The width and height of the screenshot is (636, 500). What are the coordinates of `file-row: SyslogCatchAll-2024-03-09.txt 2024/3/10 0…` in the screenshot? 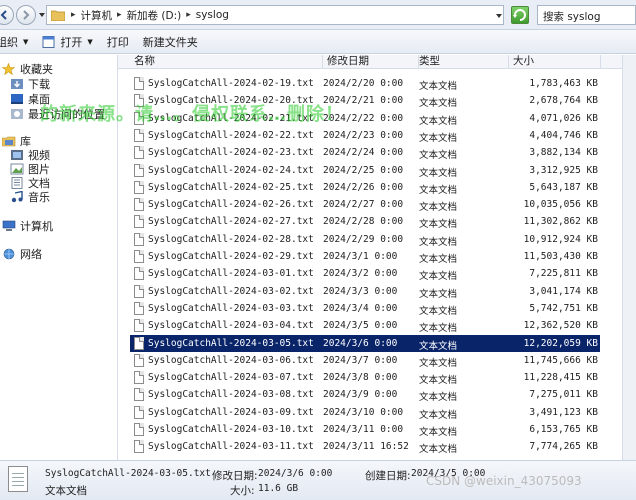 It's located at (365, 412).